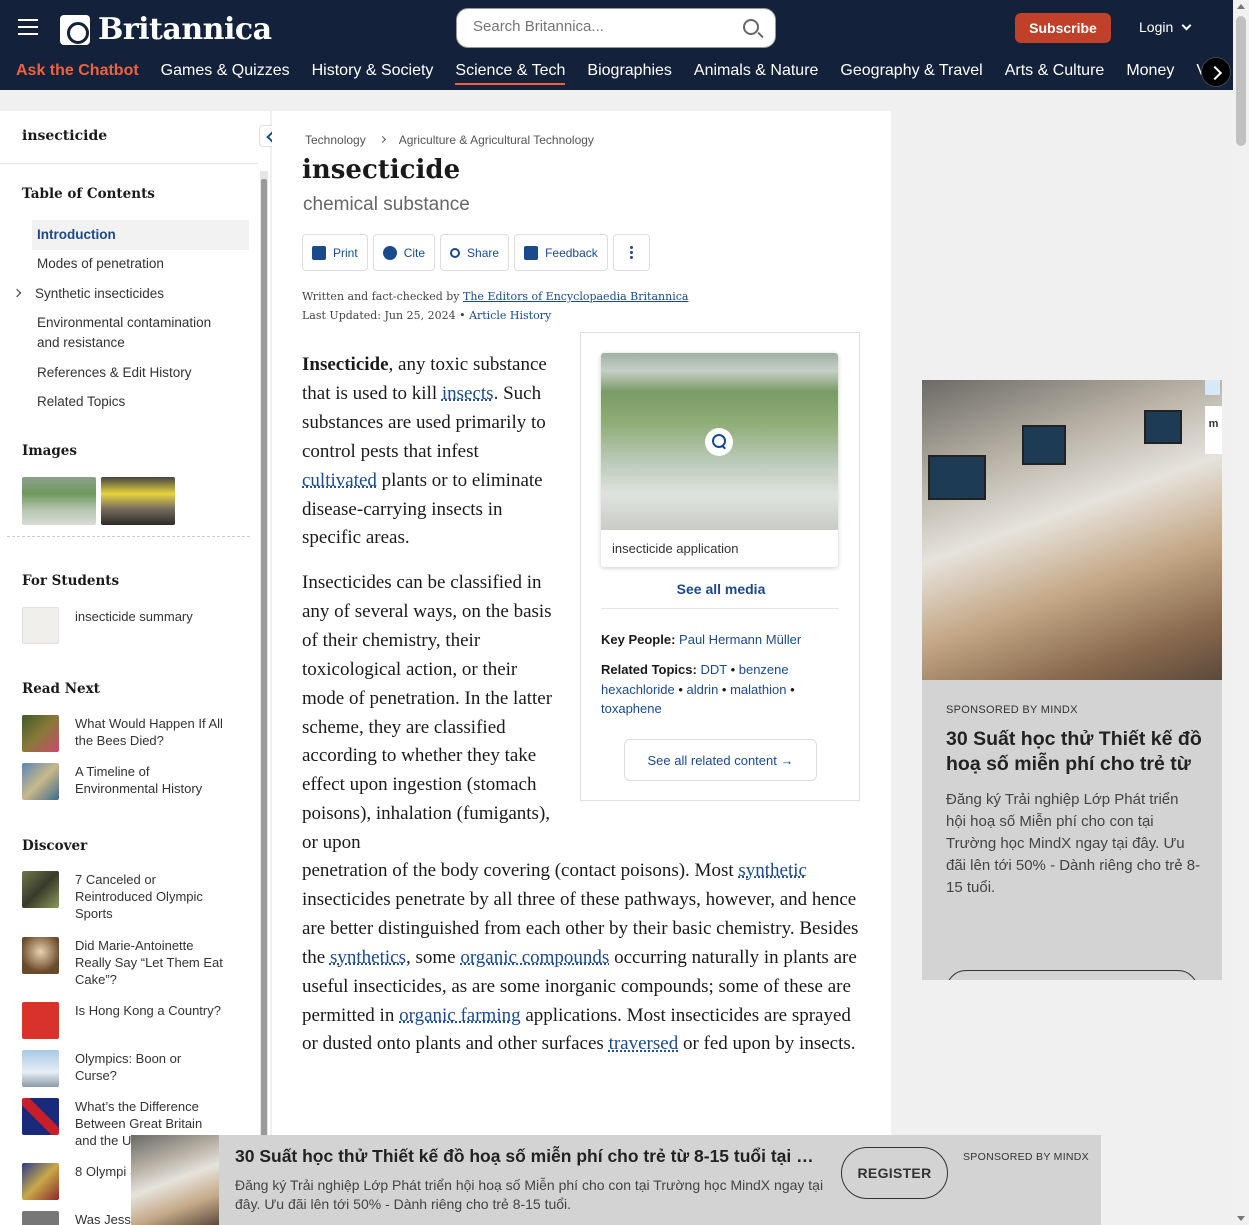  I want to click on related-aldrin-link: aldrin, so click(703, 689).